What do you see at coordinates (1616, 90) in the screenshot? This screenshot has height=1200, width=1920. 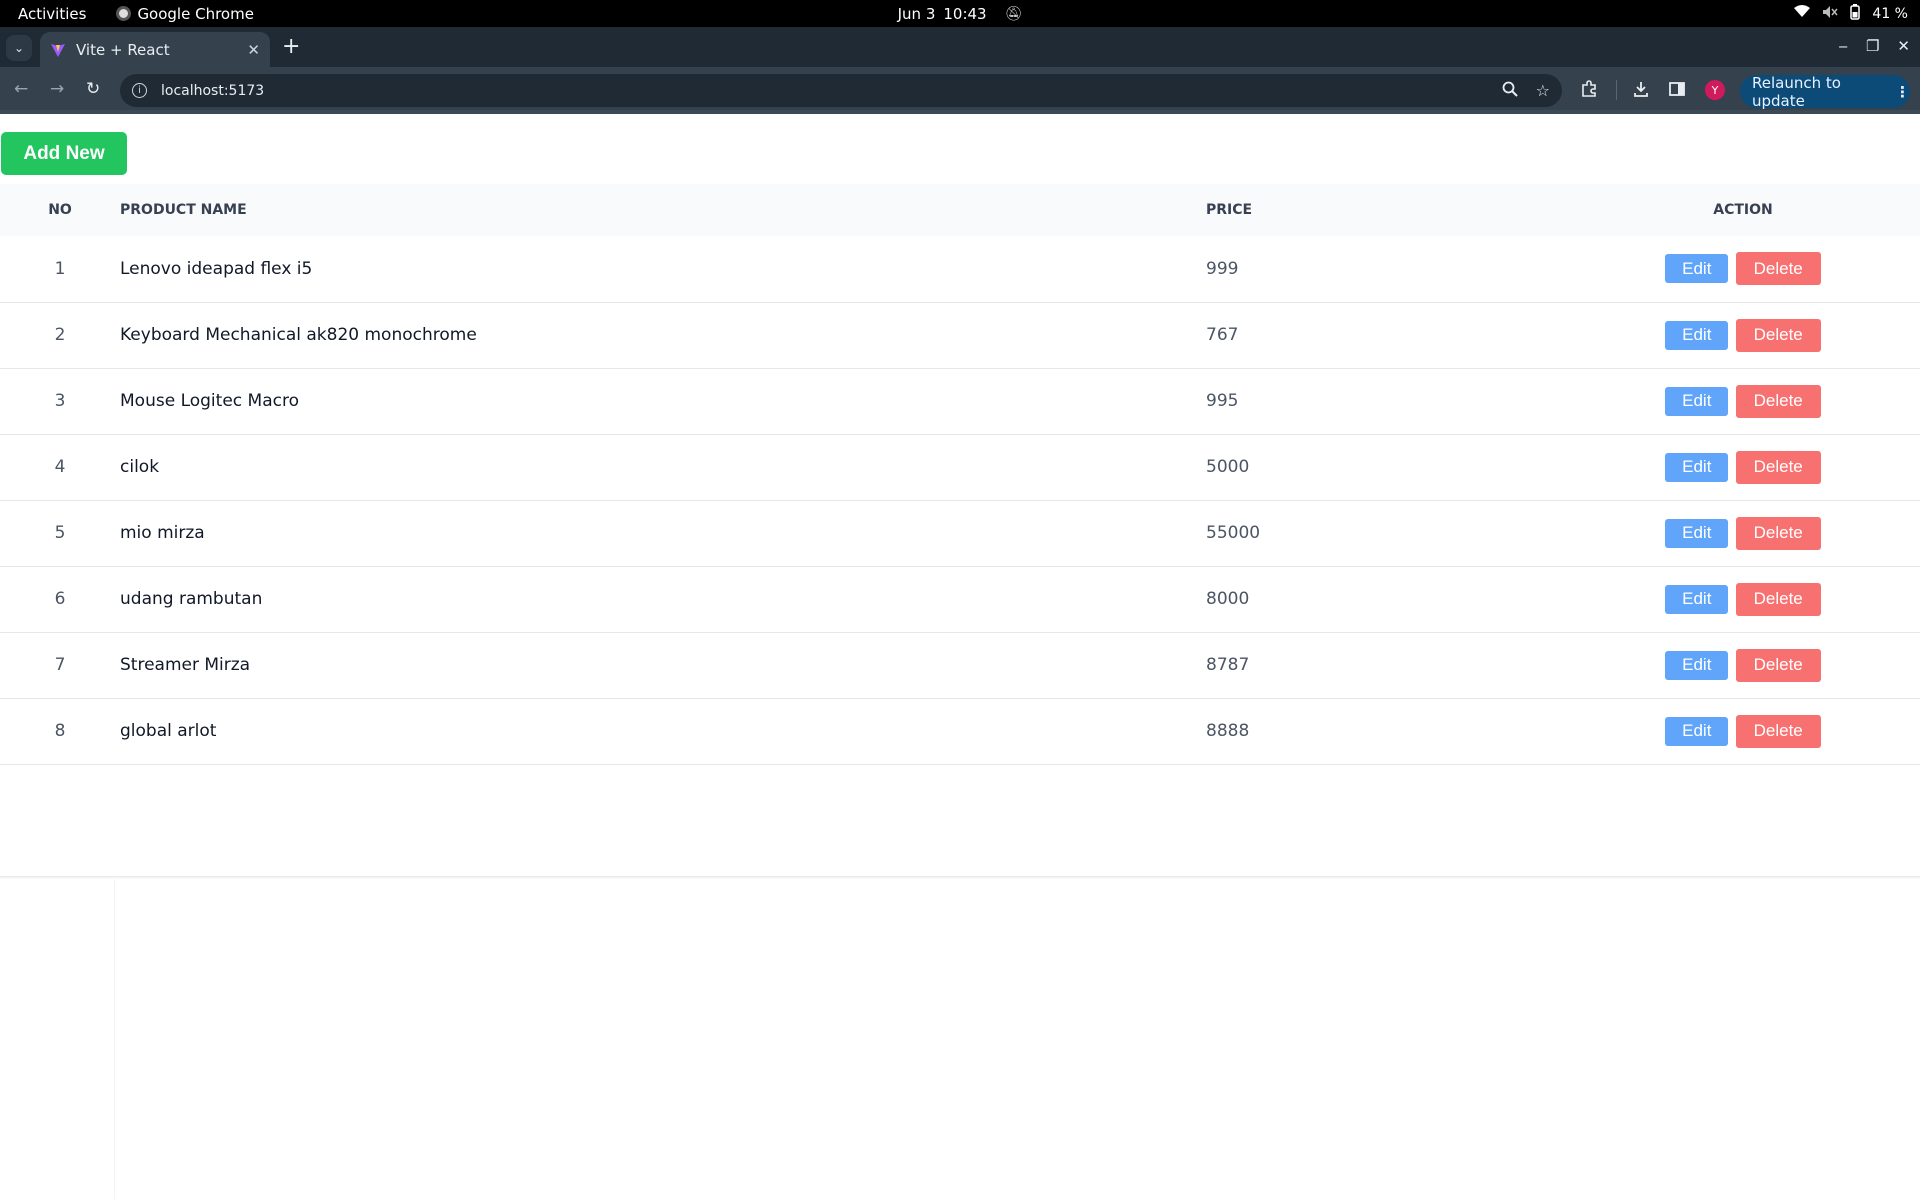 I see `toolbar-separator` at bounding box center [1616, 90].